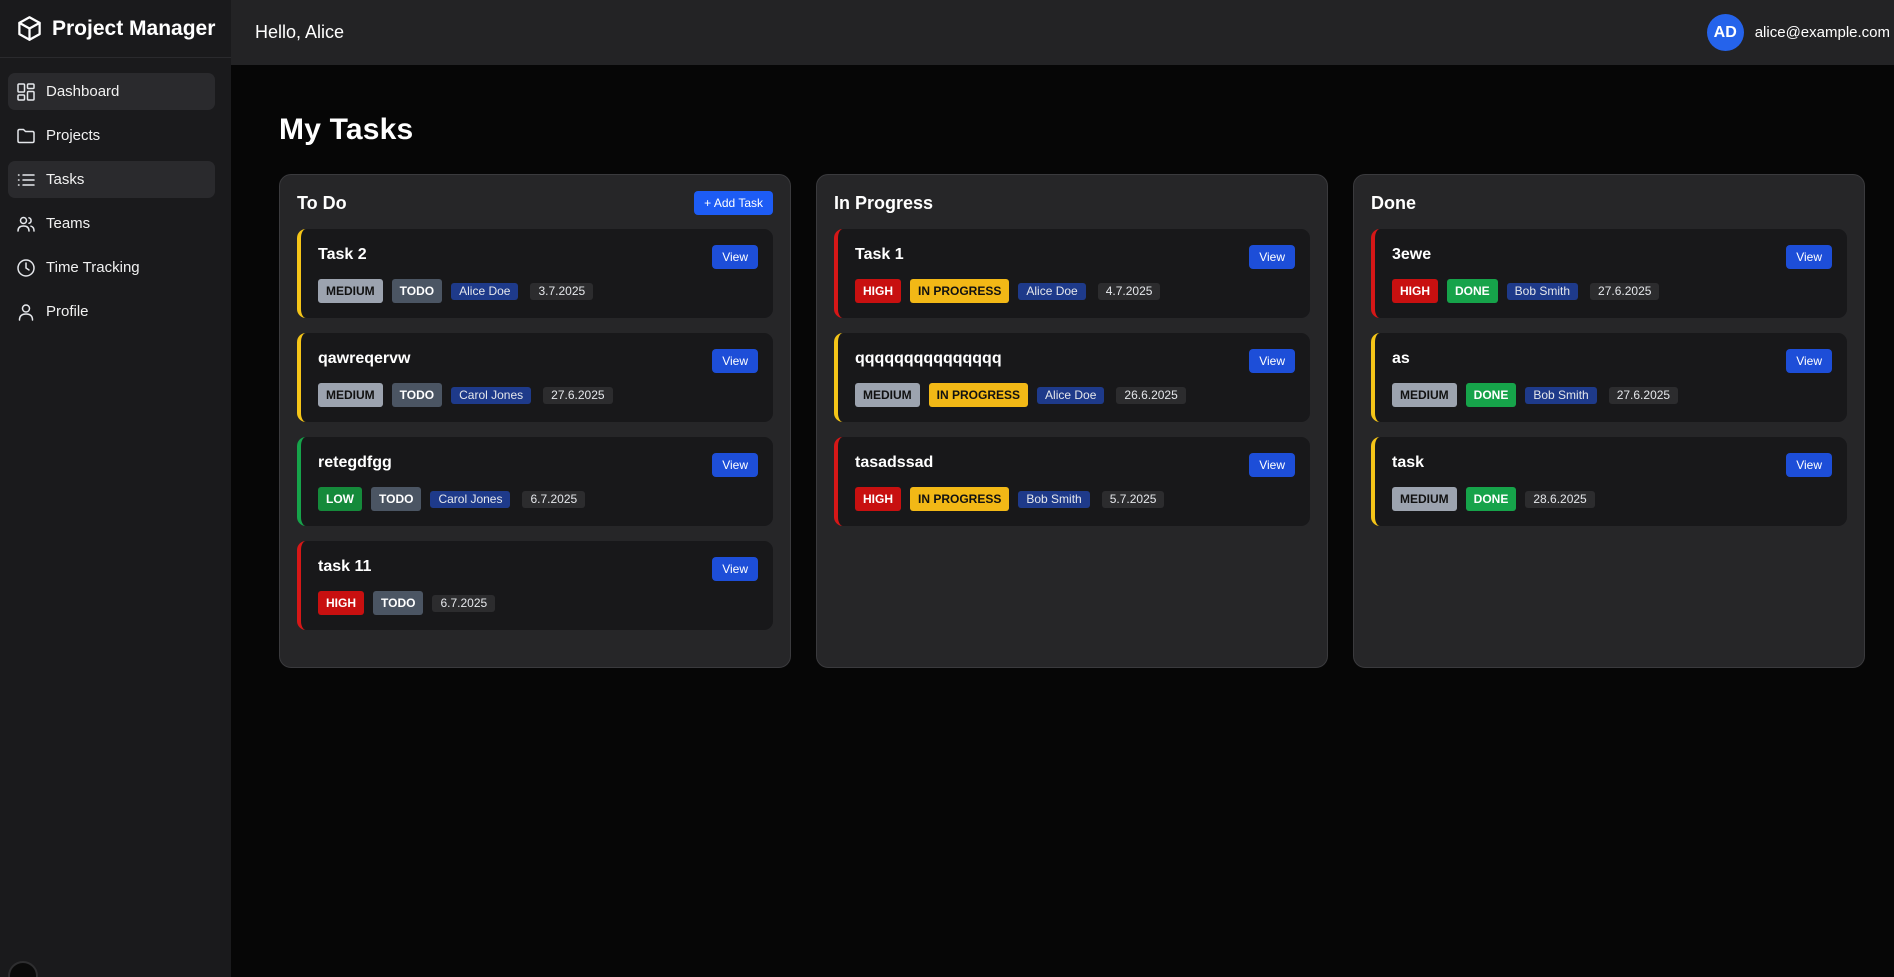 The width and height of the screenshot is (1894, 977). I want to click on brand: Project Manager, so click(115, 29).